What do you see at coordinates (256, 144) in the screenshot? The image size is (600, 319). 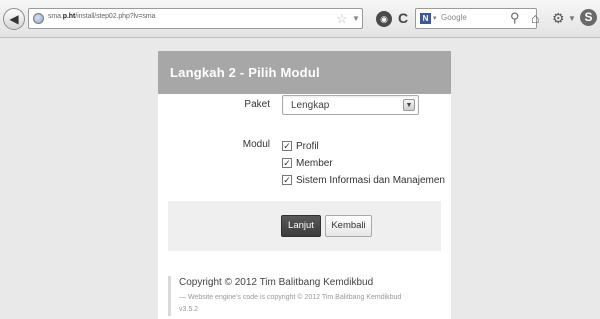 I see `modul-label: Modul` at bounding box center [256, 144].